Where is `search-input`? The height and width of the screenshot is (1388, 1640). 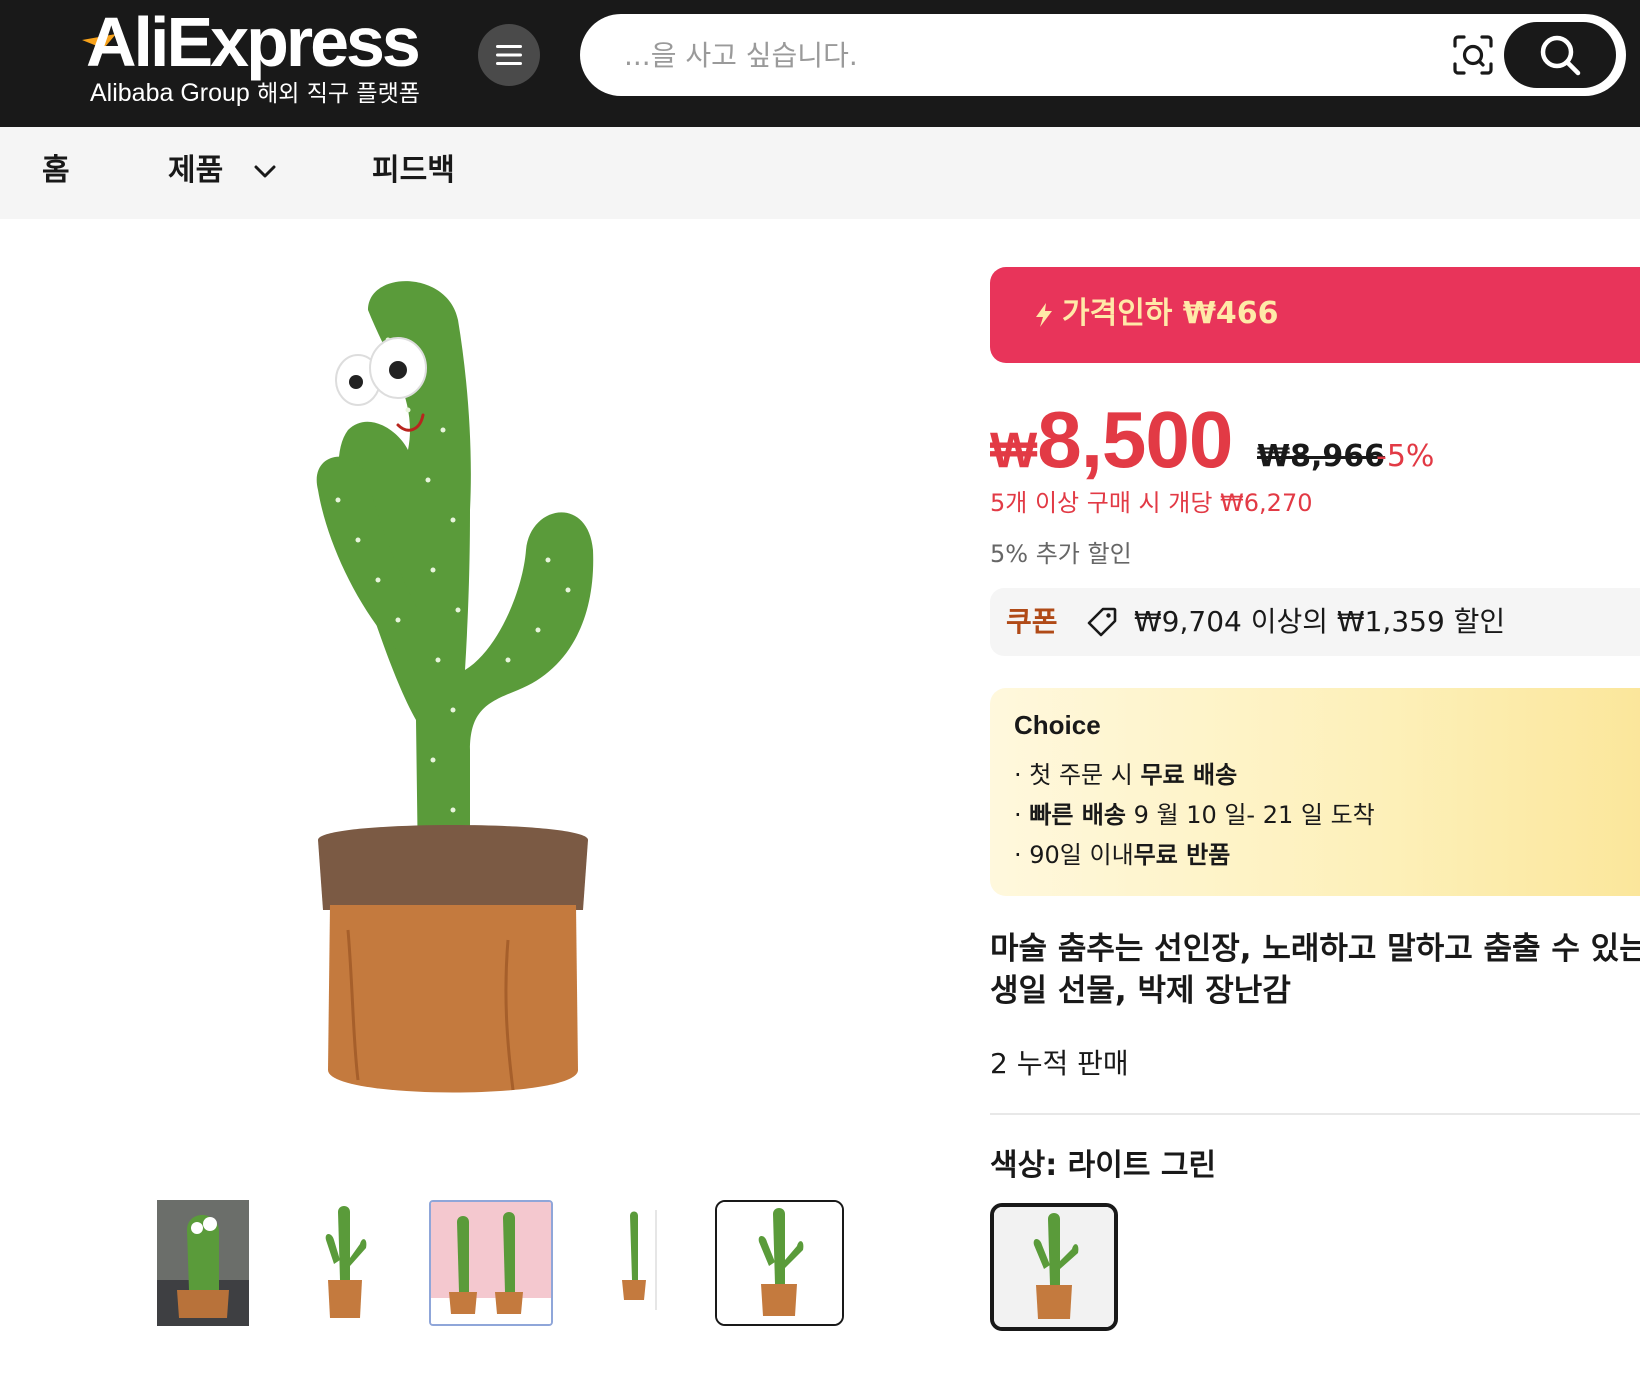 search-input is located at coordinates (1014, 55).